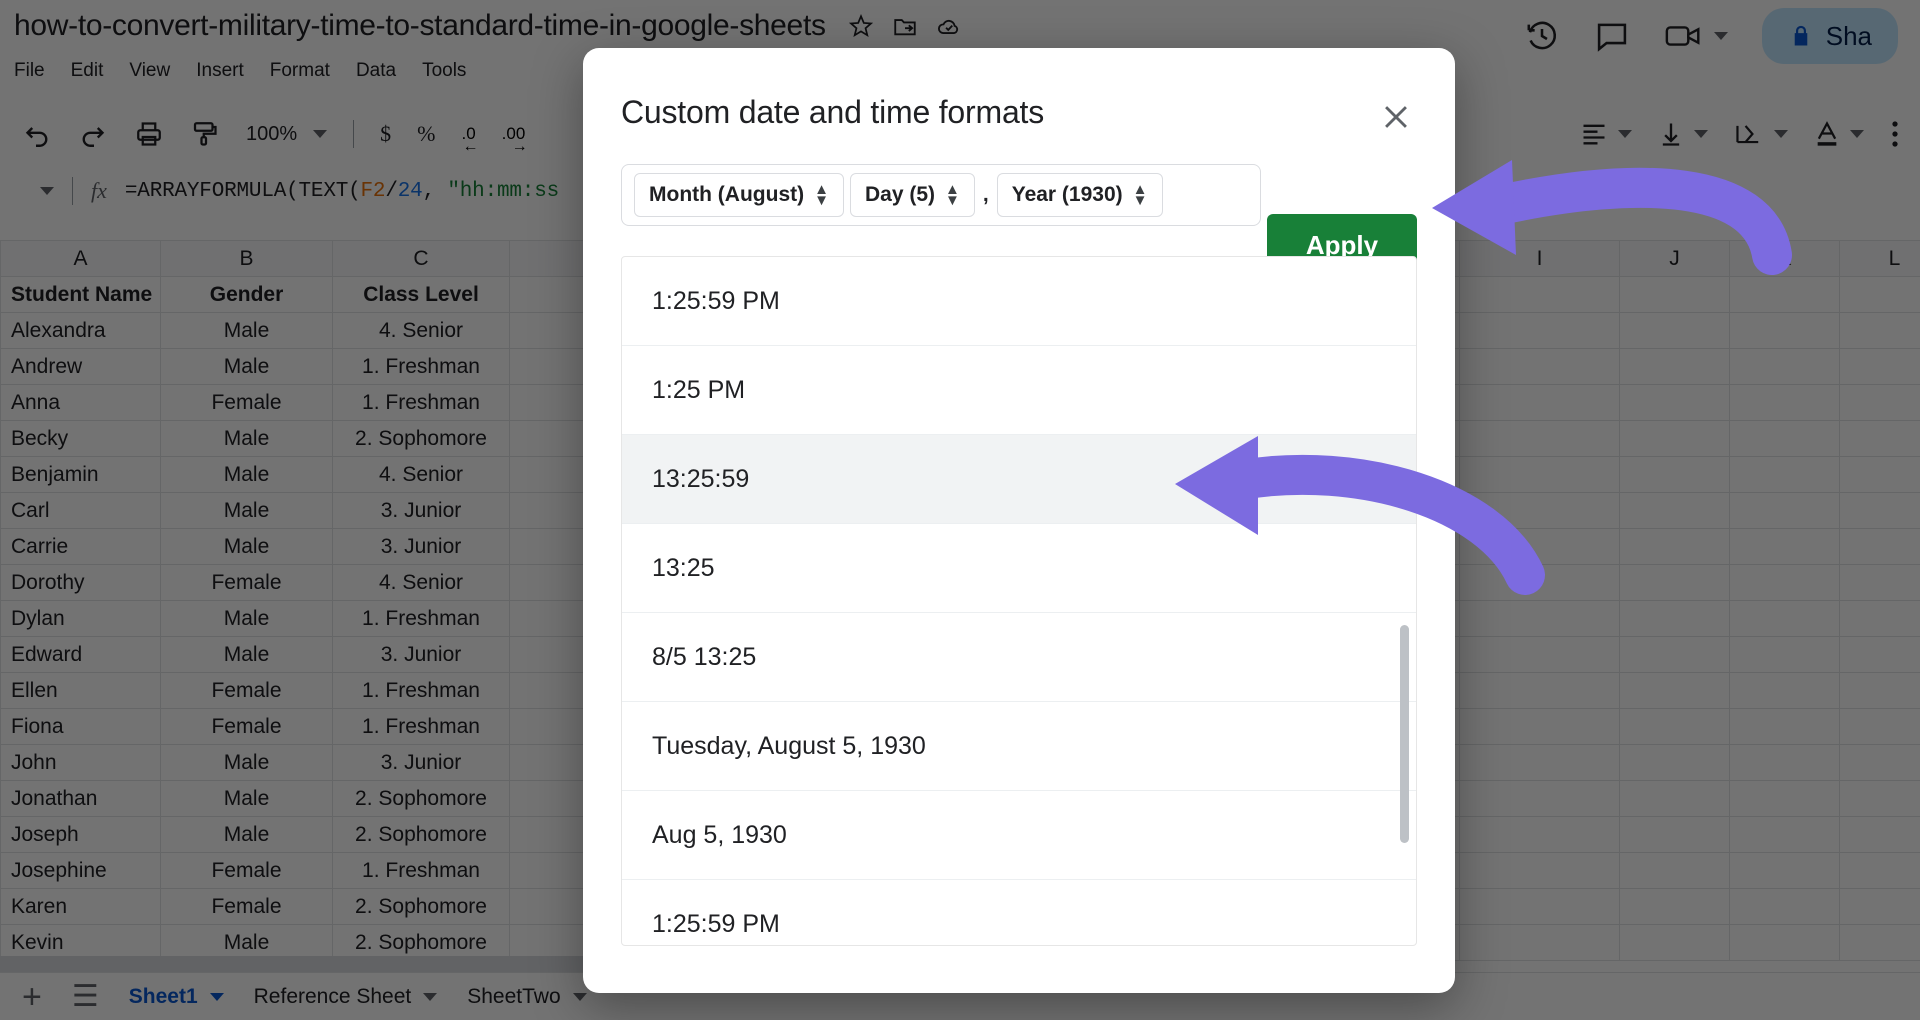 This screenshot has width=1920, height=1020. What do you see at coordinates (469, 136) in the screenshot?
I see `decrease-decimal-button: .0 ←` at bounding box center [469, 136].